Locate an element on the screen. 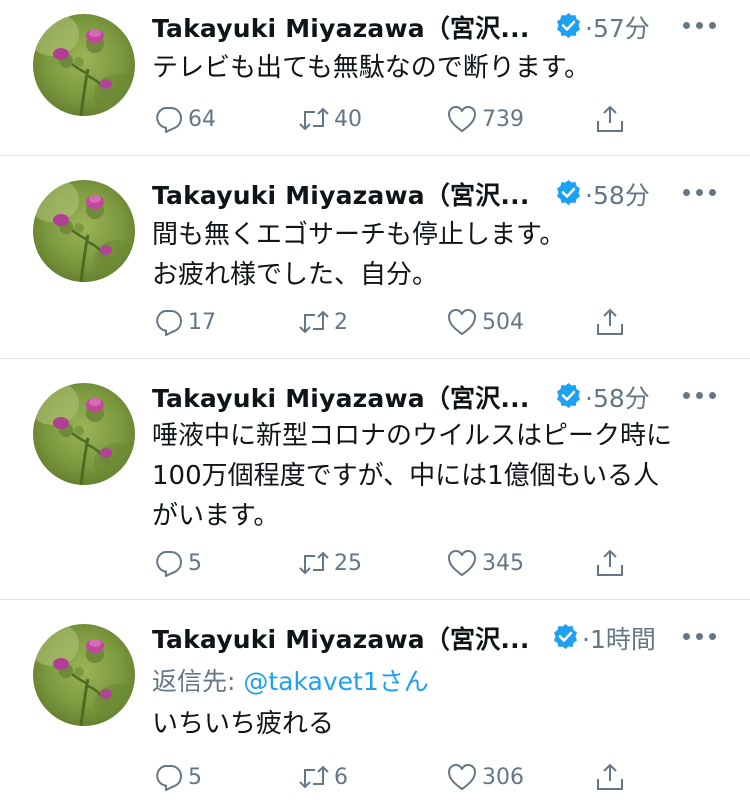 The height and width of the screenshot is (808, 750). retweet-button: 6 is located at coordinates (323, 777).